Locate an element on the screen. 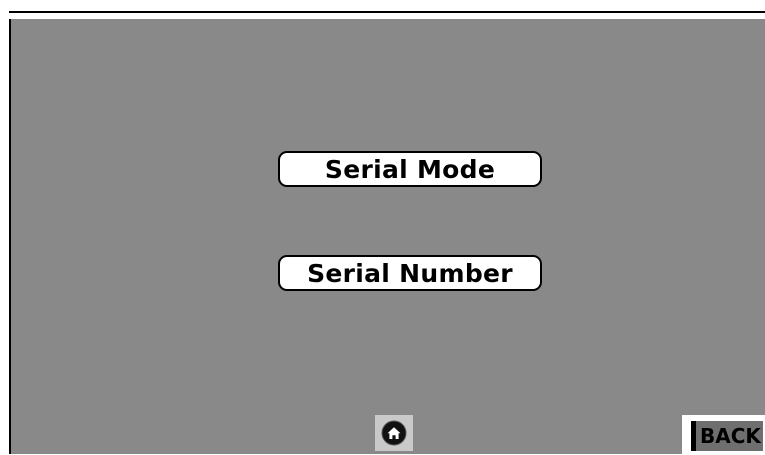  back-button: BACK is located at coordinates (723, 434).